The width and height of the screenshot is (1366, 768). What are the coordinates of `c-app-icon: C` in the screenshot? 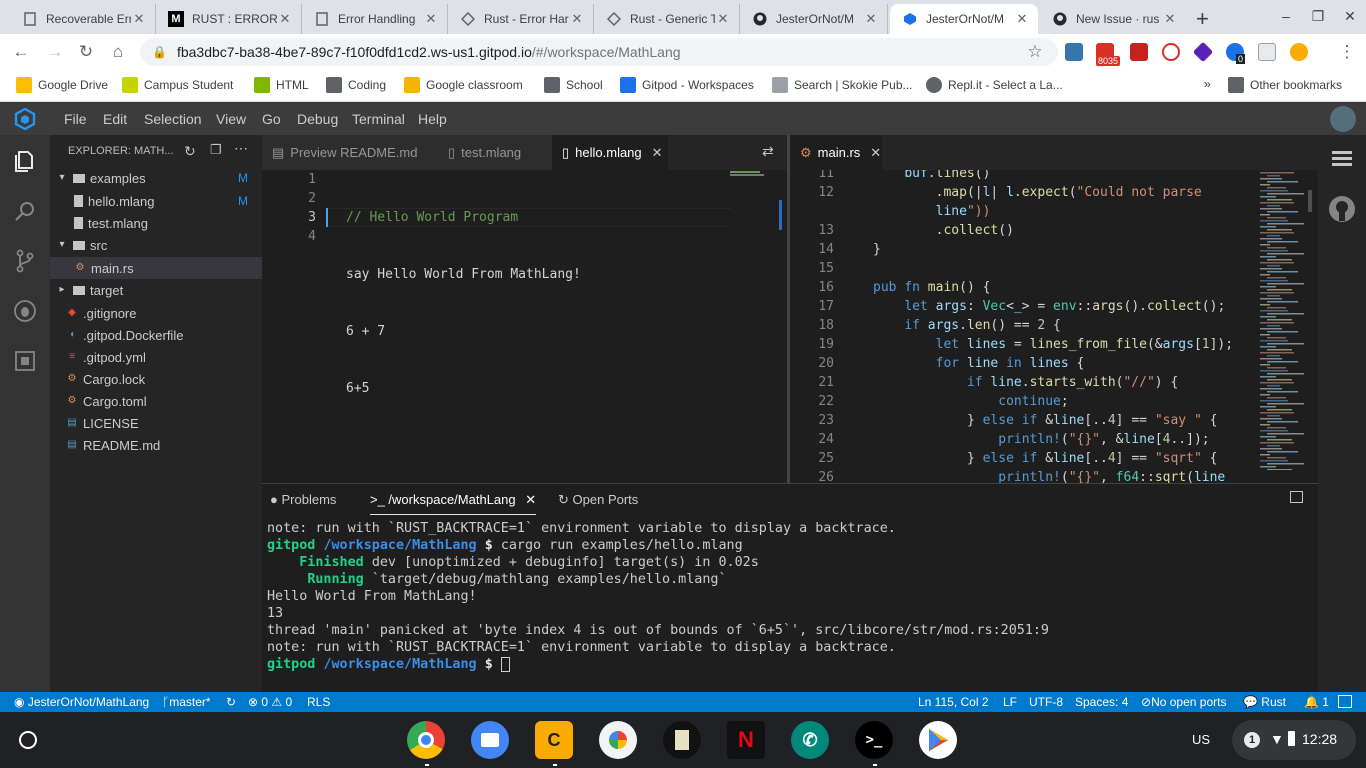 It's located at (554, 740).